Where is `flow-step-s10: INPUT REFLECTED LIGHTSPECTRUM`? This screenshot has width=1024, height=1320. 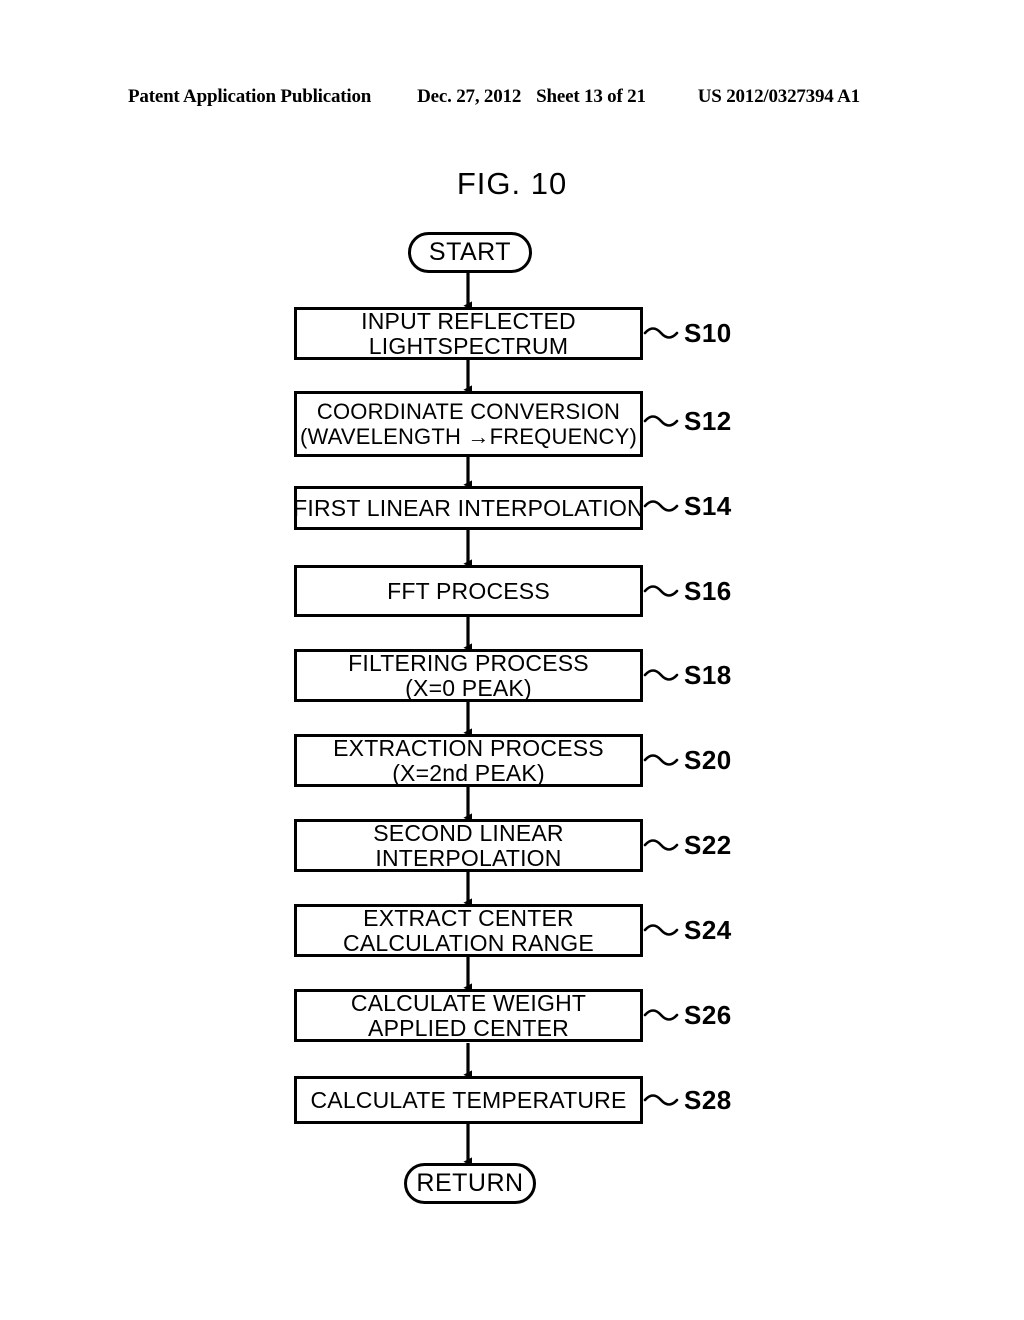 flow-step-s10: INPUT REFLECTED LIGHTSPECTRUM is located at coordinates (468, 333).